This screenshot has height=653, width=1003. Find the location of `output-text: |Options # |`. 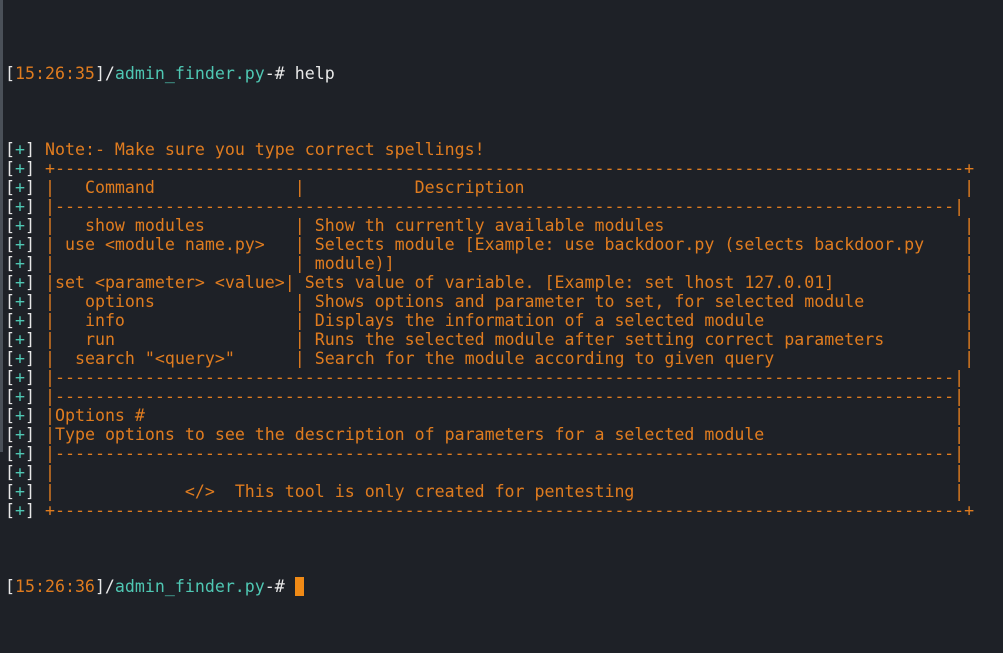

output-text: |Options # | is located at coordinates (505, 415).